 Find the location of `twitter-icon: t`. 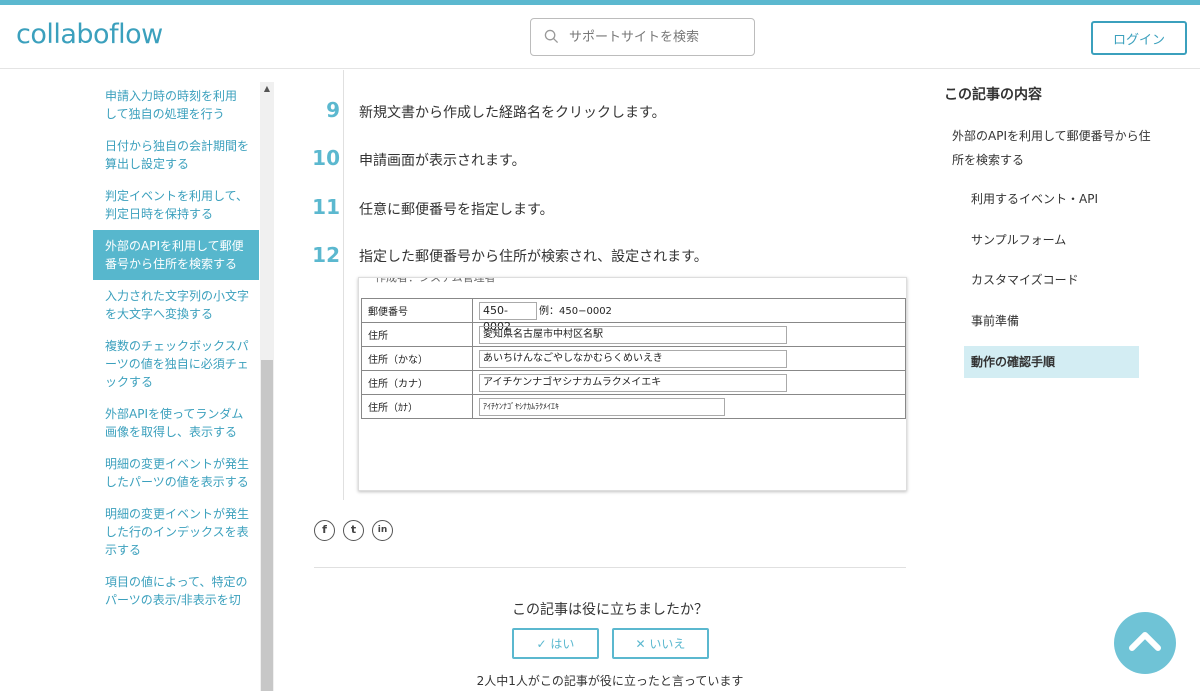

twitter-icon: t is located at coordinates (353, 530).